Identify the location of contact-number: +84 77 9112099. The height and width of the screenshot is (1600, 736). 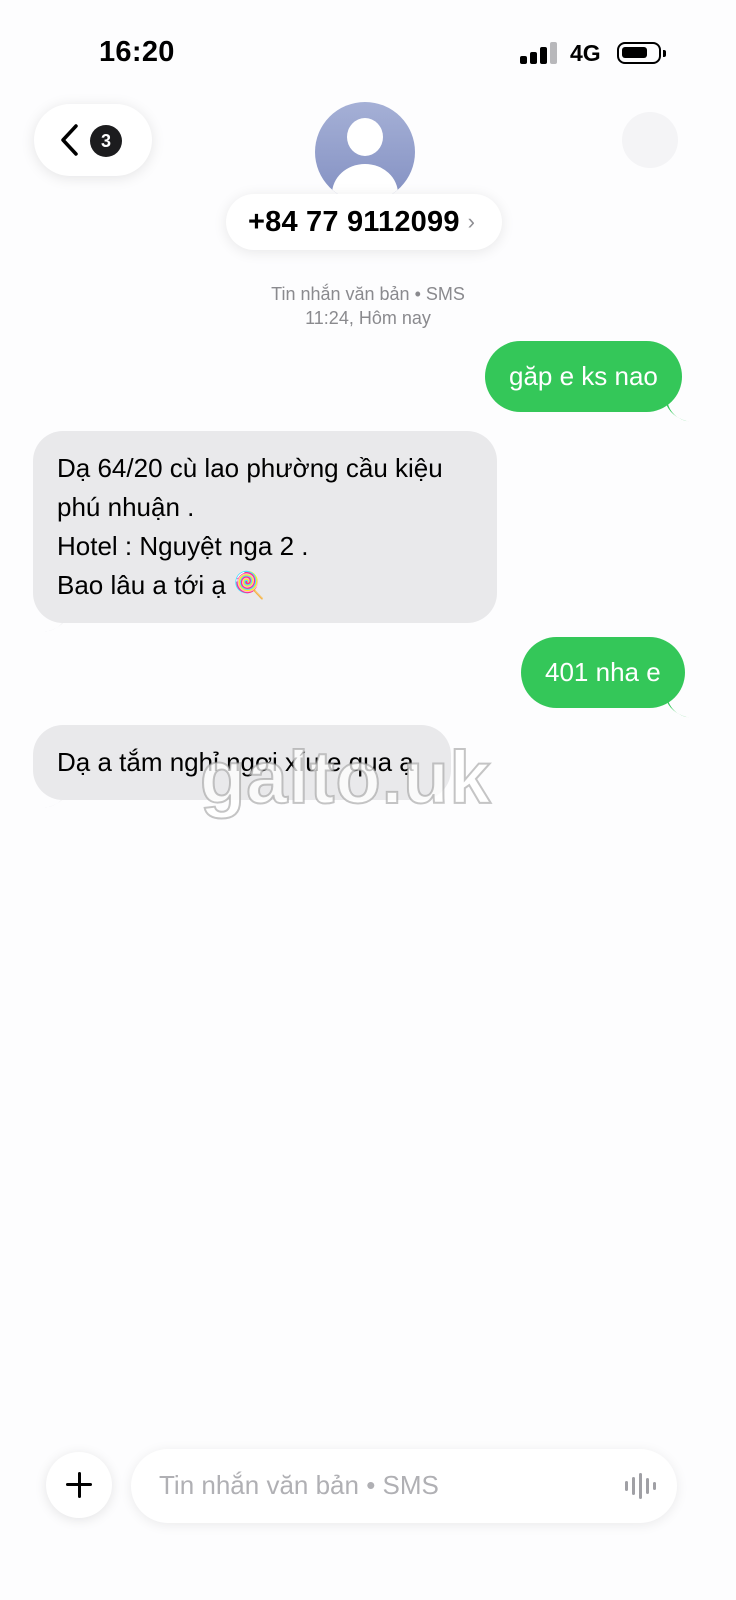
(354, 221).